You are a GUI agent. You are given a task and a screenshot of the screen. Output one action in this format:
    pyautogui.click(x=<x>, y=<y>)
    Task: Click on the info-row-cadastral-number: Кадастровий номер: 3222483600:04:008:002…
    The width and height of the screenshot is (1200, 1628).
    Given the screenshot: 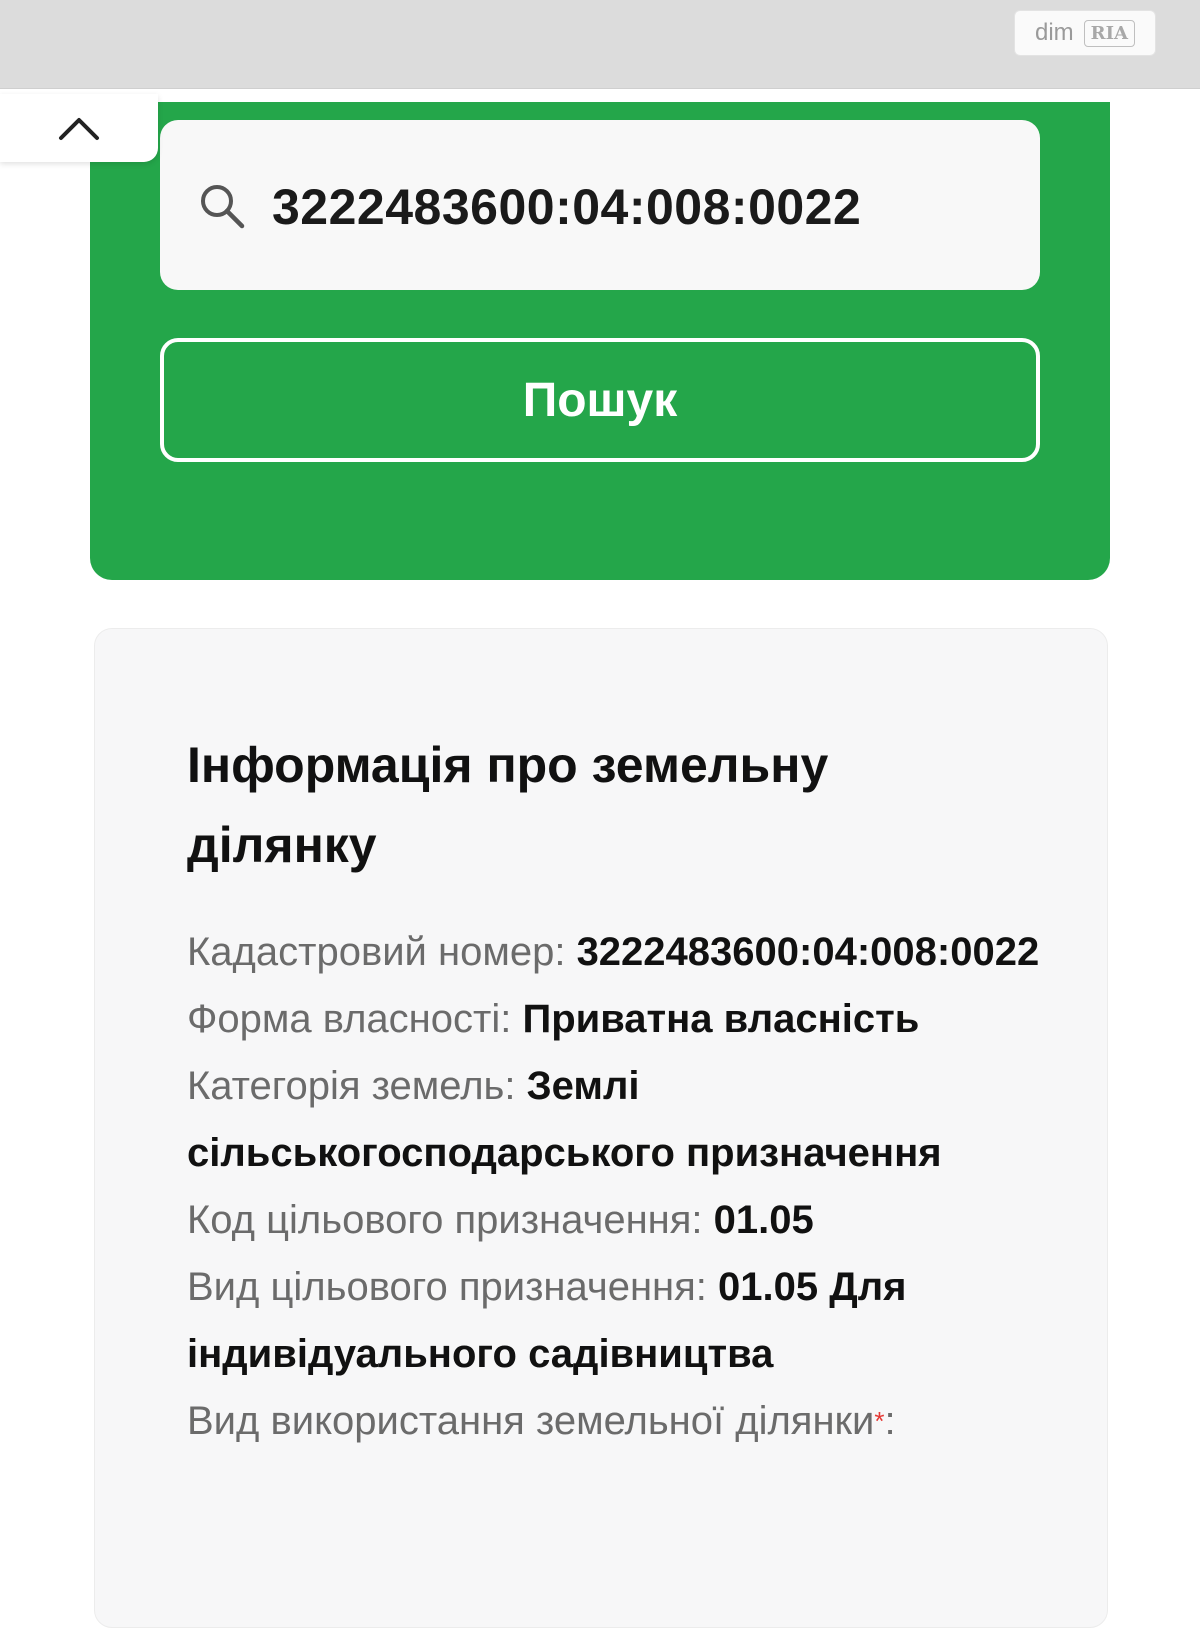 What is the action you would take?
    pyautogui.click(x=627, y=952)
    